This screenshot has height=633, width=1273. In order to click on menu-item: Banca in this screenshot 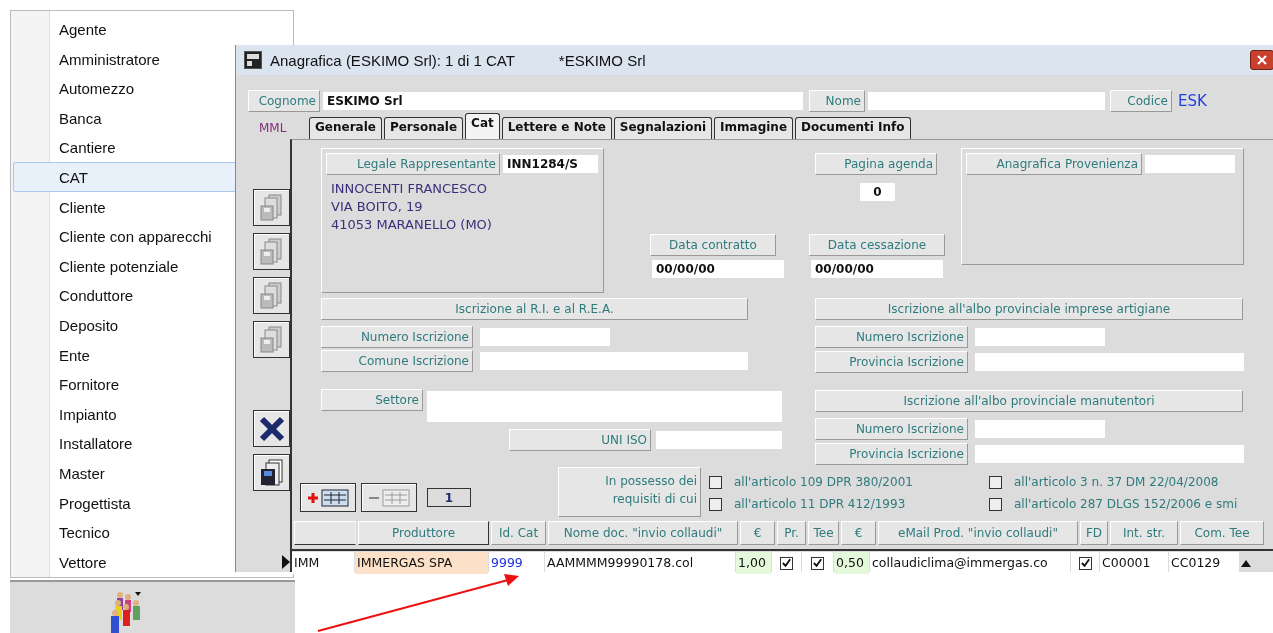, I will do `click(124, 117)`.